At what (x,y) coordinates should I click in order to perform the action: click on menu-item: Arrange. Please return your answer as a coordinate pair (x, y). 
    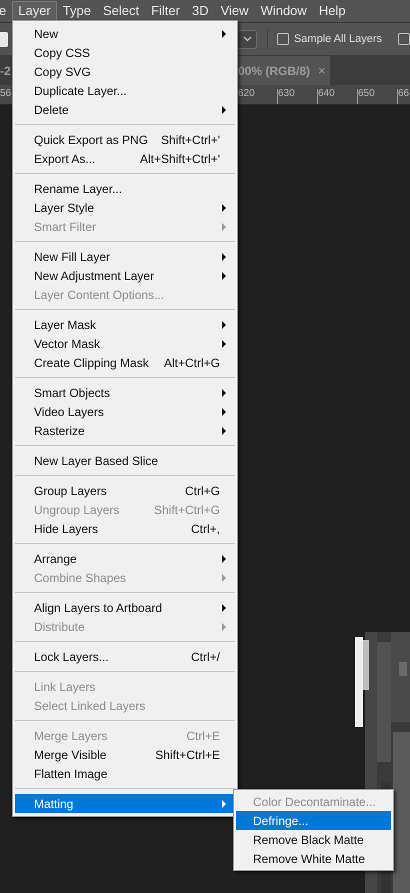
    Looking at the image, I should click on (125, 558).